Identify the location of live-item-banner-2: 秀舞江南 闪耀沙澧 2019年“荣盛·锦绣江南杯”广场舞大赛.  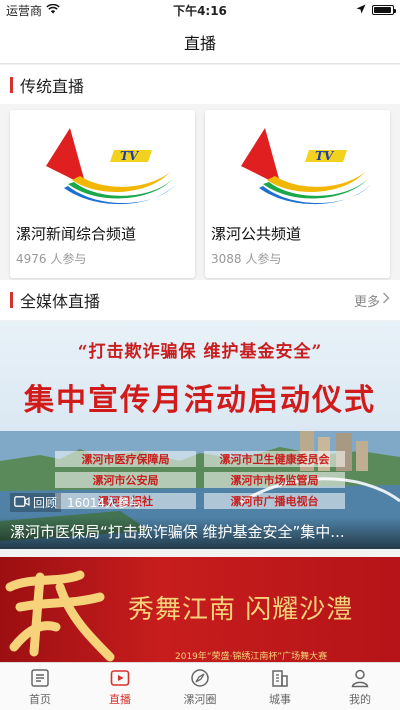
(200, 609).